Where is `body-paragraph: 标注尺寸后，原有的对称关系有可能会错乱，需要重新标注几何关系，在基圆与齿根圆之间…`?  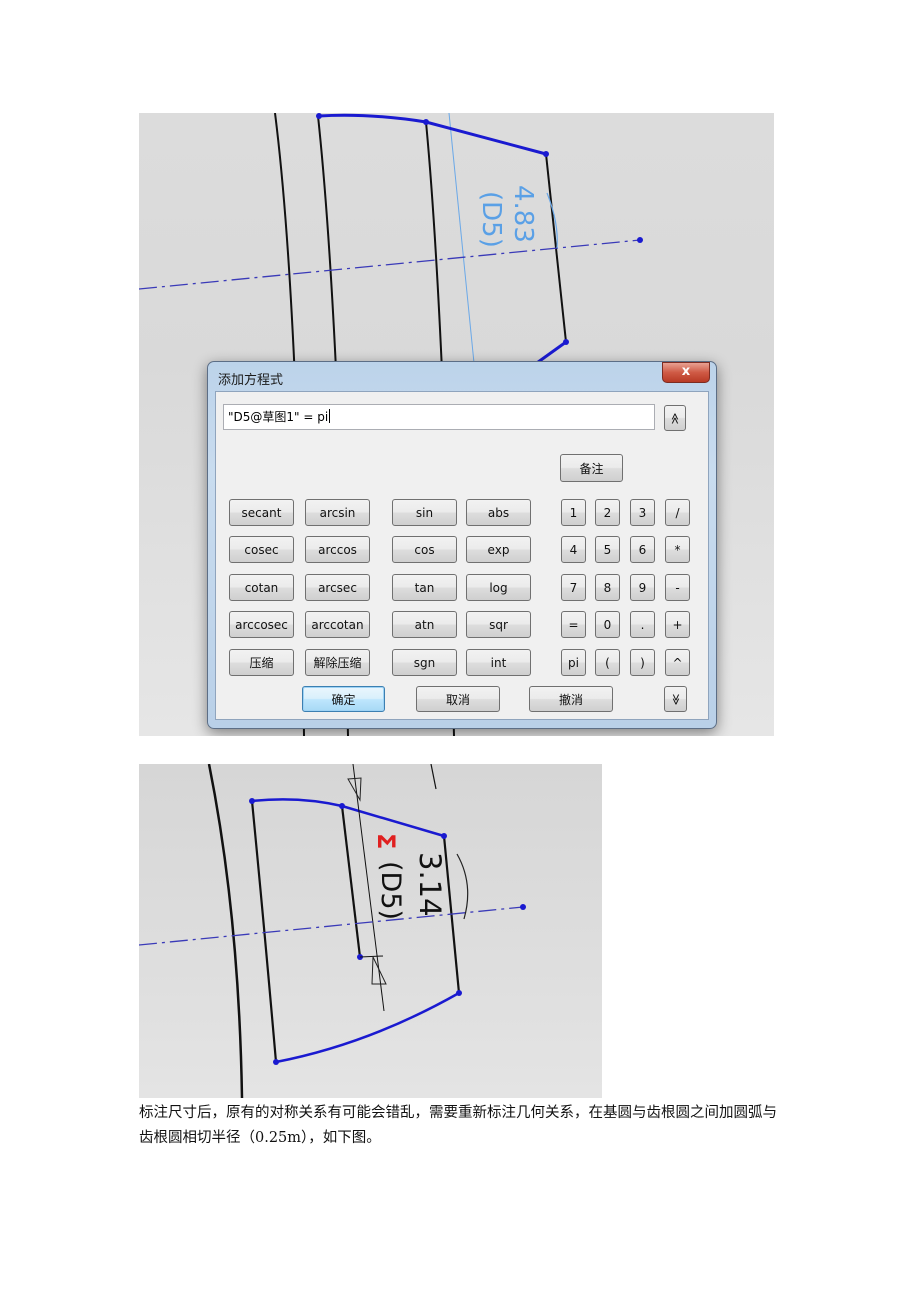
body-paragraph: 标注尺寸后，原有的对称关系有可能会错乱，需要重新标注几何关系，在基圆与齿根圆之间… is located at coordinates (458, 1125).